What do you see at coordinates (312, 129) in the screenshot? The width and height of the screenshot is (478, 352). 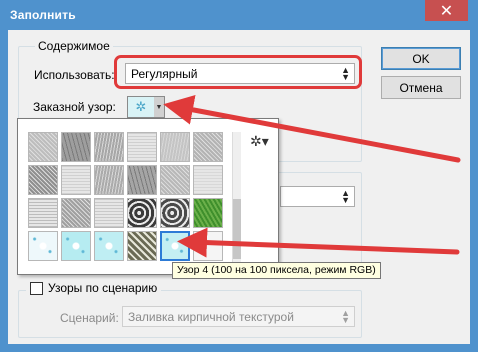 I see `arrow-to-pattern-button` at bounding box center [312, 129].